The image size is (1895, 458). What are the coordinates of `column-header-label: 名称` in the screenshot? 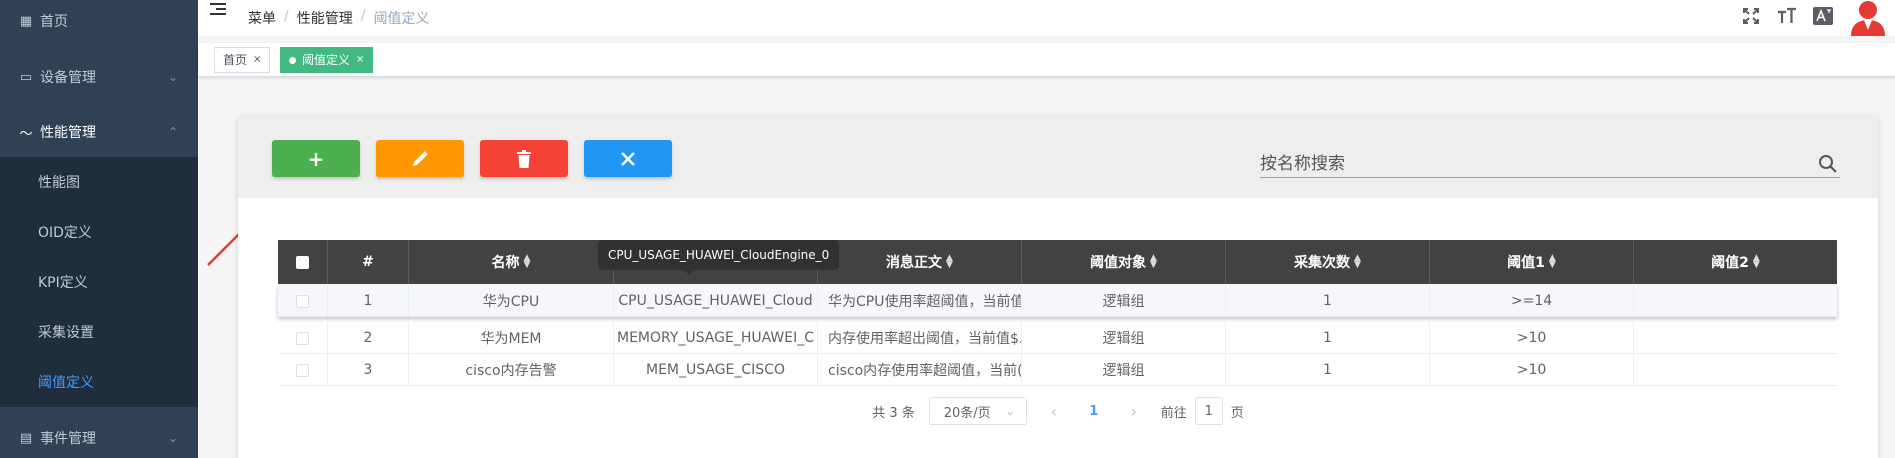 It's located at (505, 263).